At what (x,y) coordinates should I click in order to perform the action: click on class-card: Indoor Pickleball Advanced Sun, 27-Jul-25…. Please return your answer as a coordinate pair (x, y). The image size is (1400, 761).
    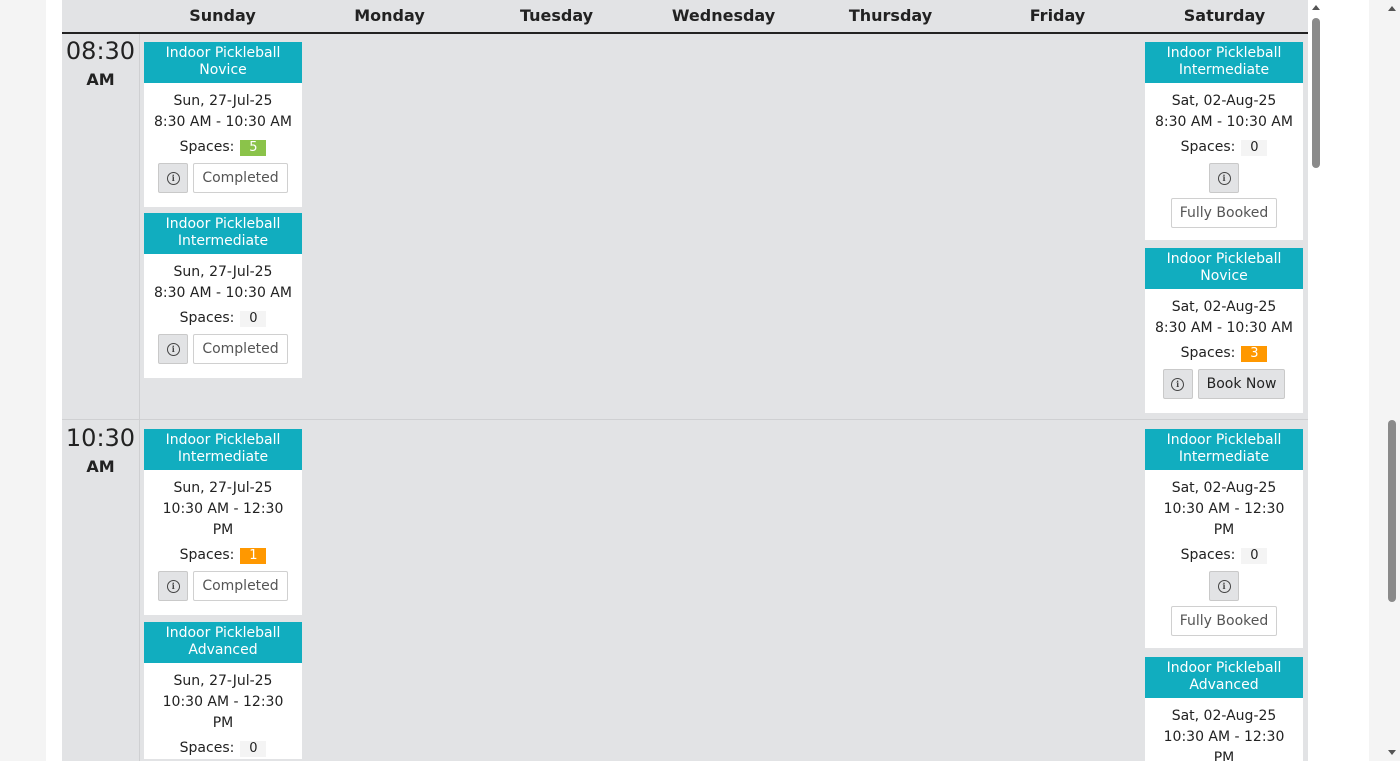
    Looking at the image, I should click on (223, 690).